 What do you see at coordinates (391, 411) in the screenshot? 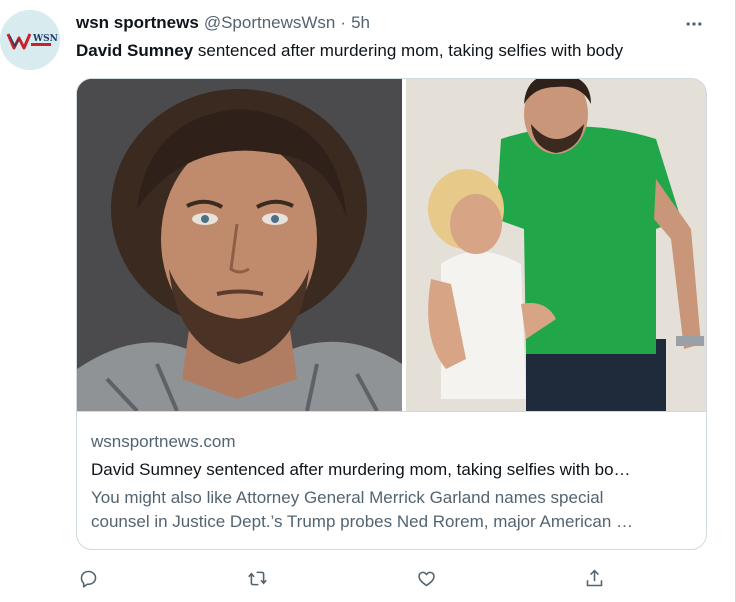
I see `card-divider` at bounding box center [391, 411].